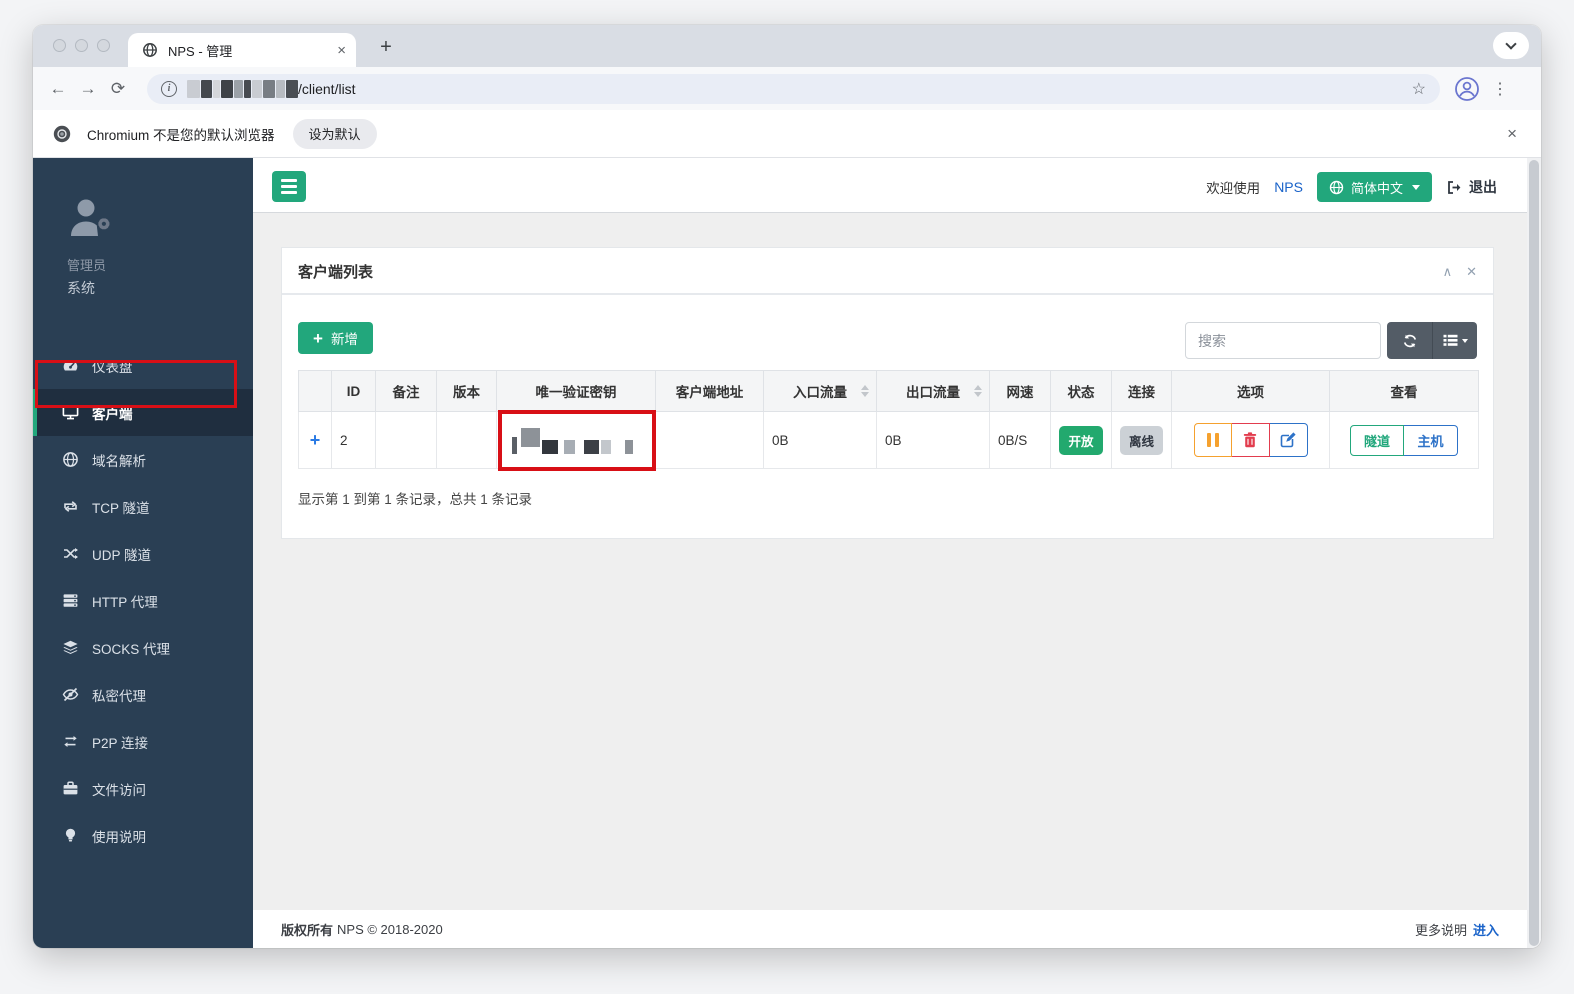  Describe the element at coordinates (242, 88) in the screenshot. I see `redacted-url-host` at that location.